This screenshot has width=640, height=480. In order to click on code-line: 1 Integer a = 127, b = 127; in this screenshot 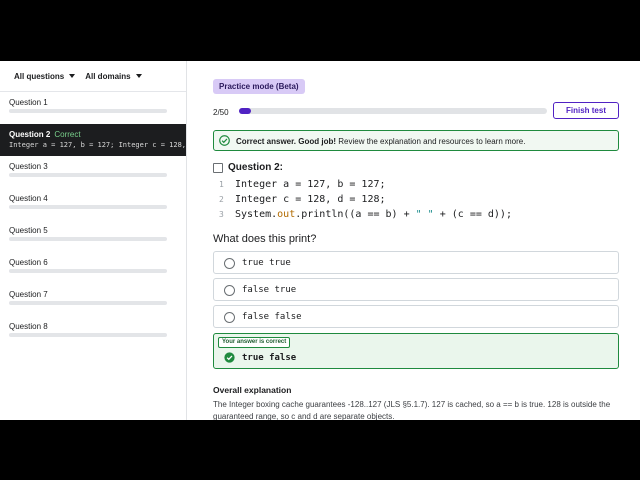, I will do `click(365, 184)`.